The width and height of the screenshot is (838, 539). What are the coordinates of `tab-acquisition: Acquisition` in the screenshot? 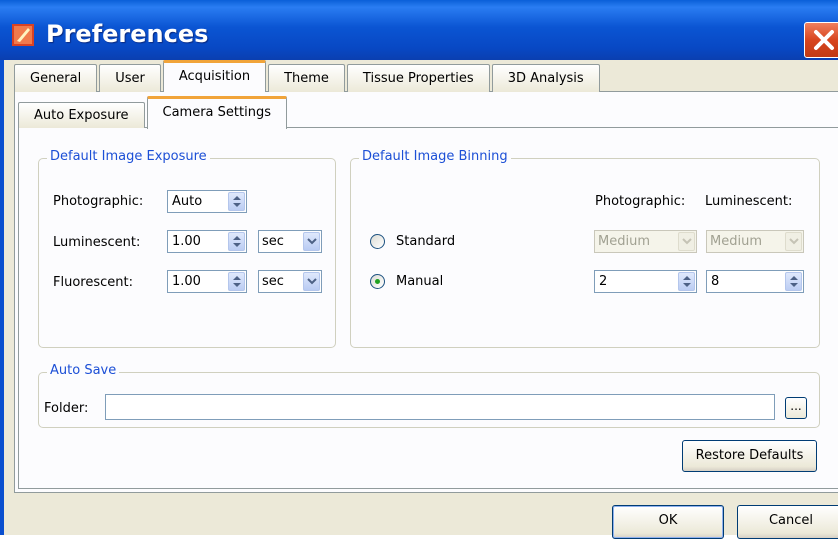 It's located at (214, 76).